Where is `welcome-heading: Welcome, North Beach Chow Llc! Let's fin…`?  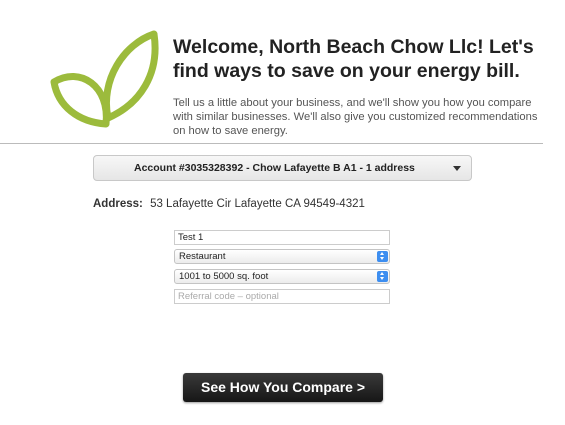 welcome-heading: Welcome, North Beach Chow Llc! Let's fin… is located at coordinates (353, 59).